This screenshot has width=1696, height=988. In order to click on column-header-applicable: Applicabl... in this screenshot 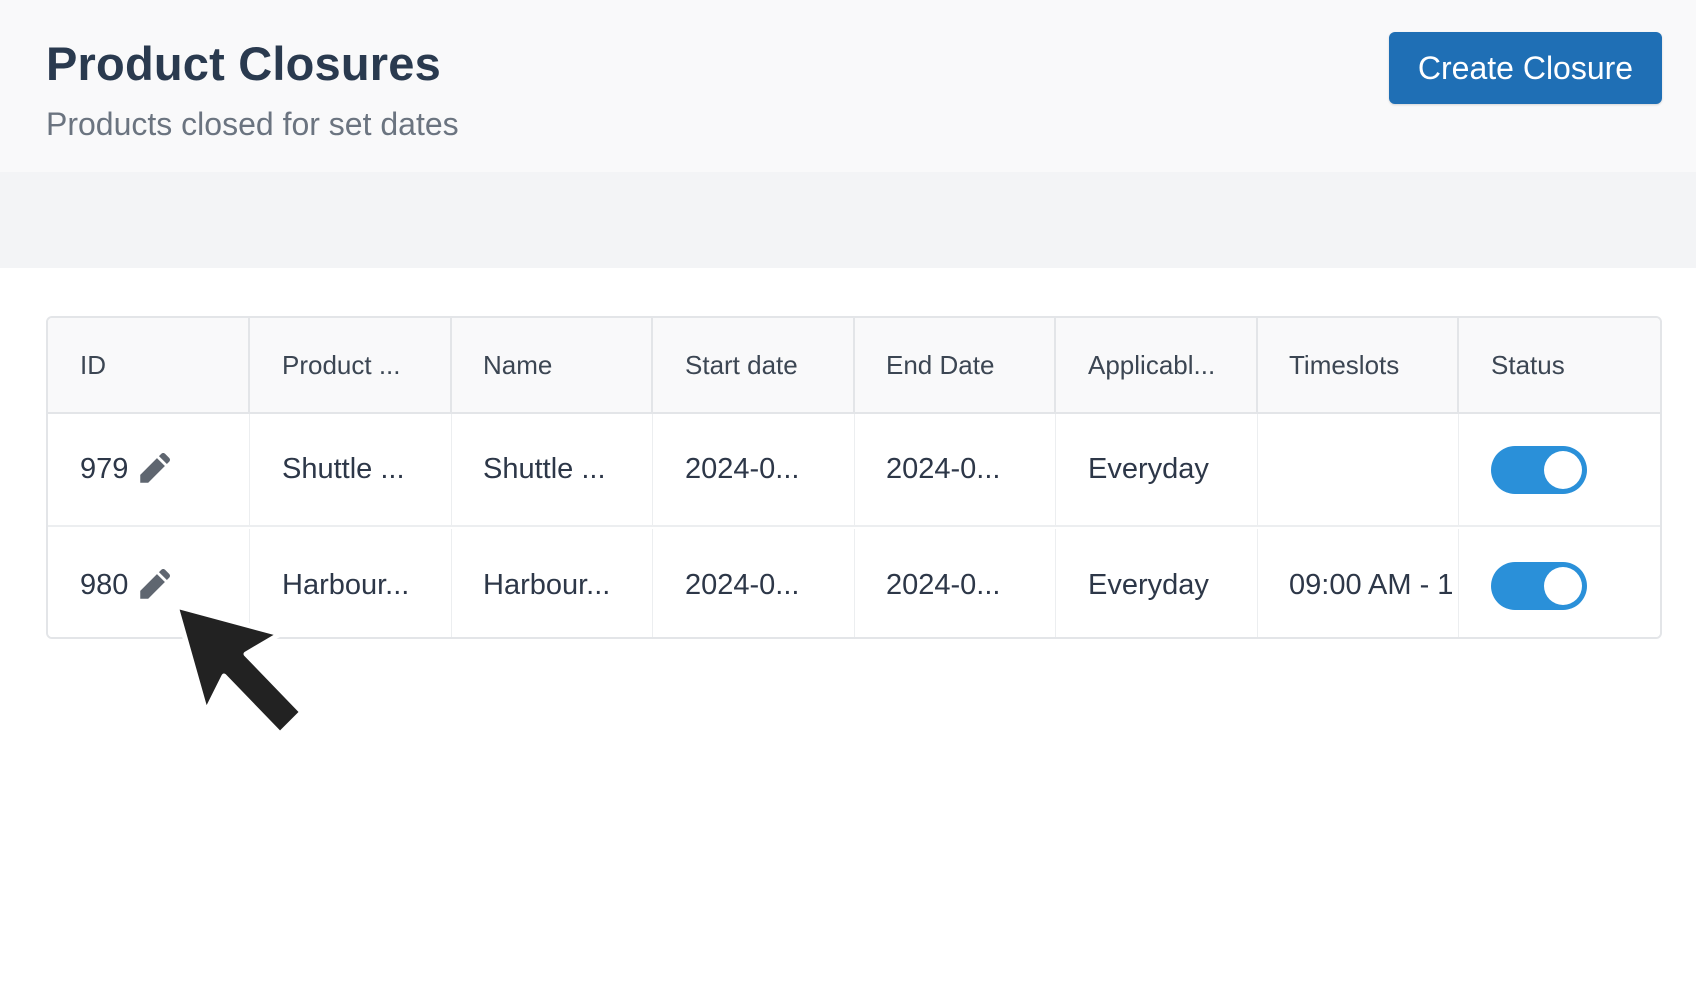, I will do `click(1157, 365)`.